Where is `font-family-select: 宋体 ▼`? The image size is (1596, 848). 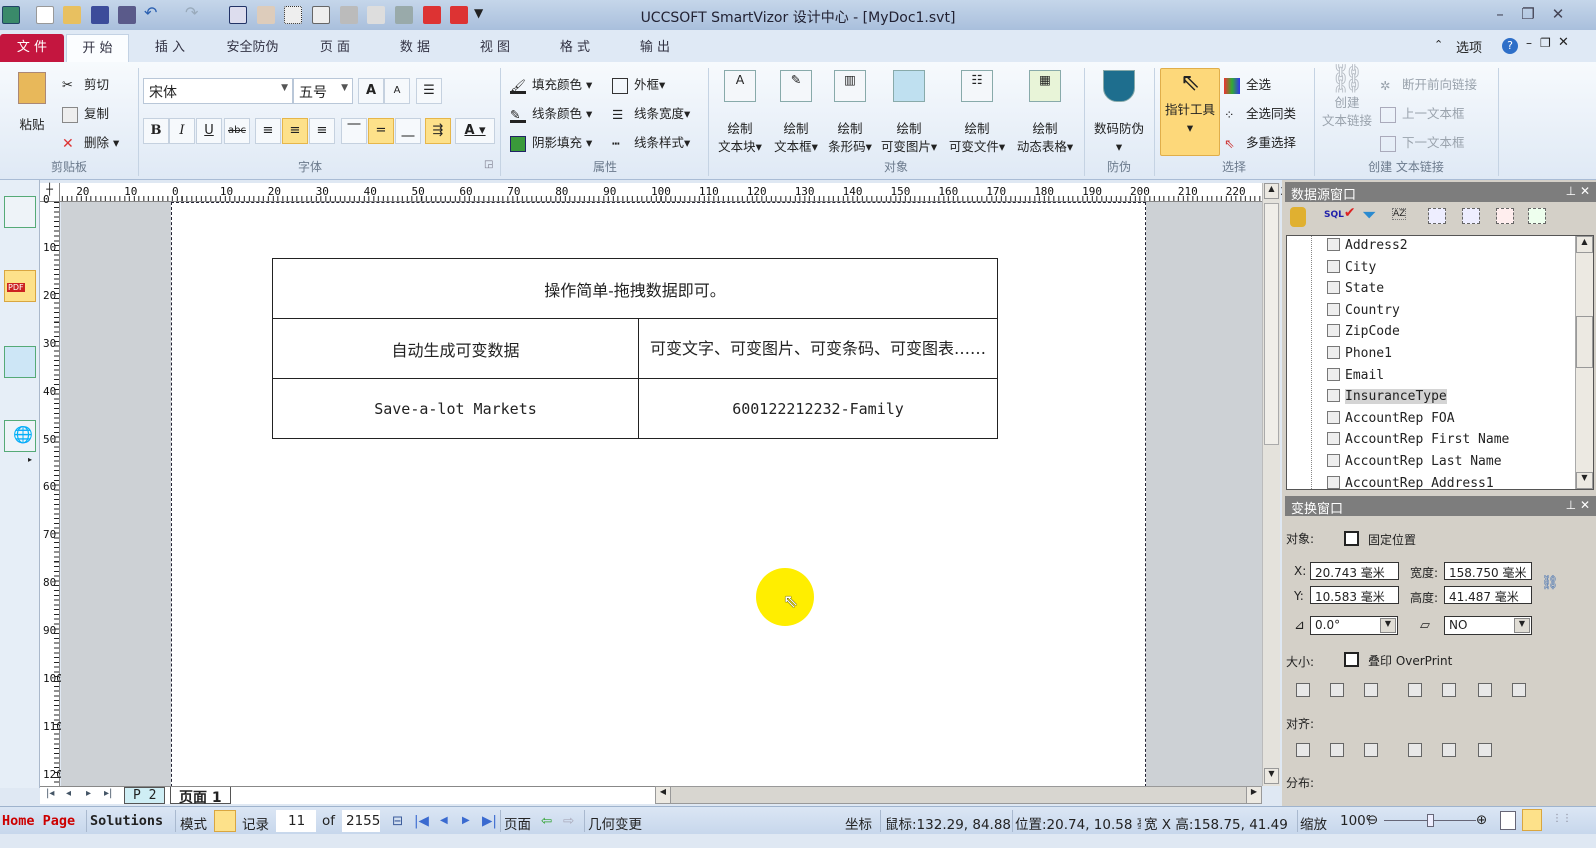
font-family-select: 宋体 ▼ is located at coordinates (218, 91).